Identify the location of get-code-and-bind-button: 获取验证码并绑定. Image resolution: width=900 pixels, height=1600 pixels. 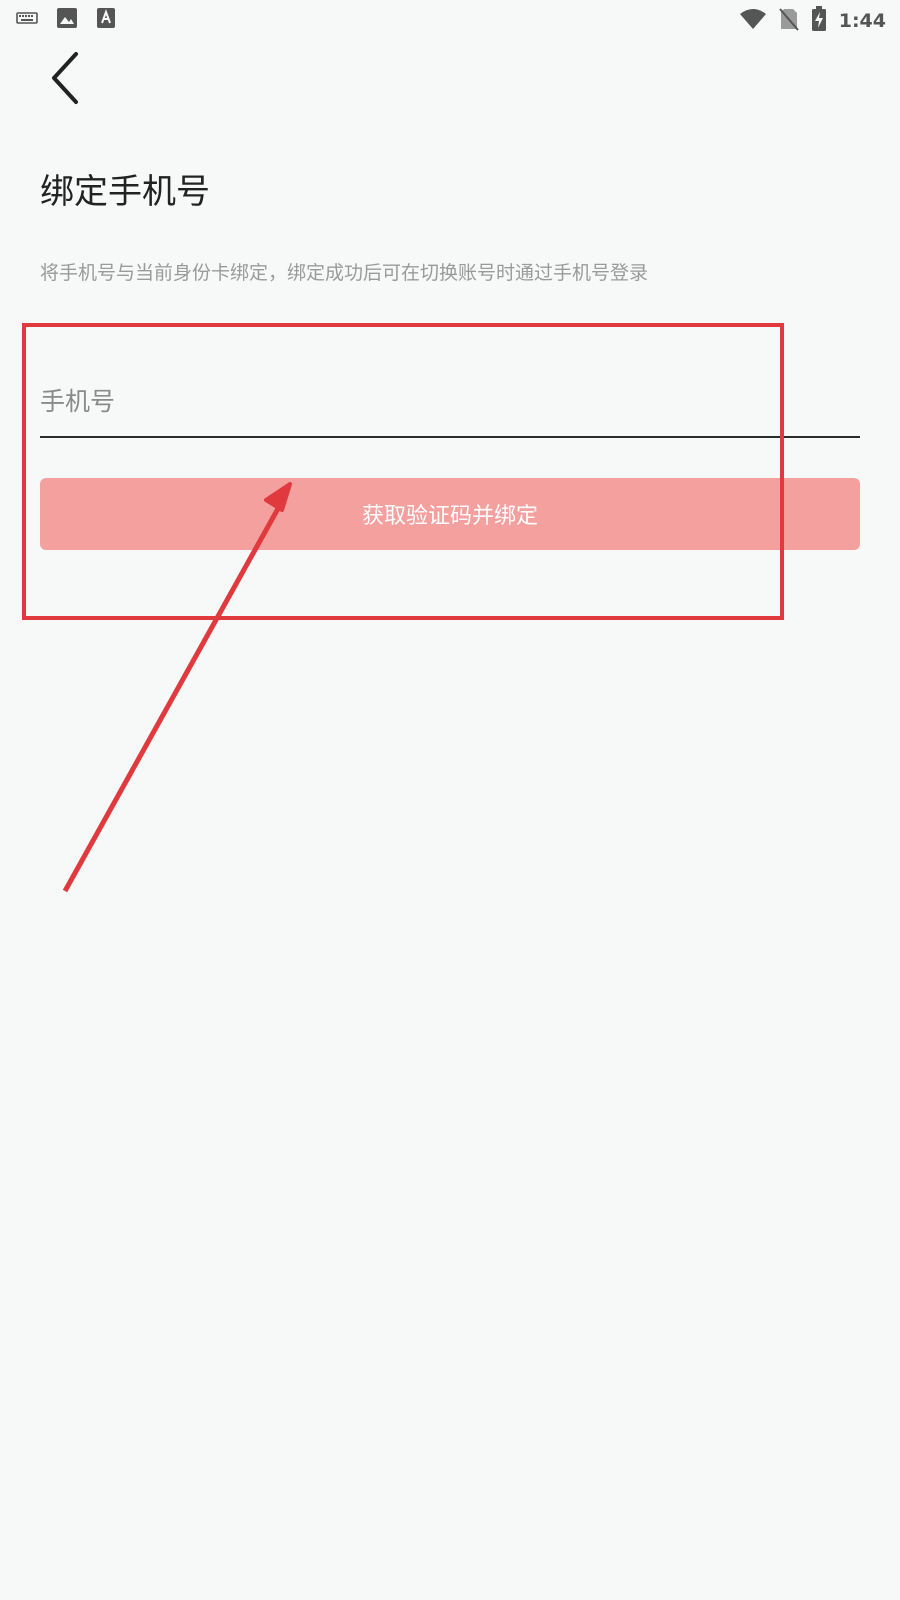
(450, 514).